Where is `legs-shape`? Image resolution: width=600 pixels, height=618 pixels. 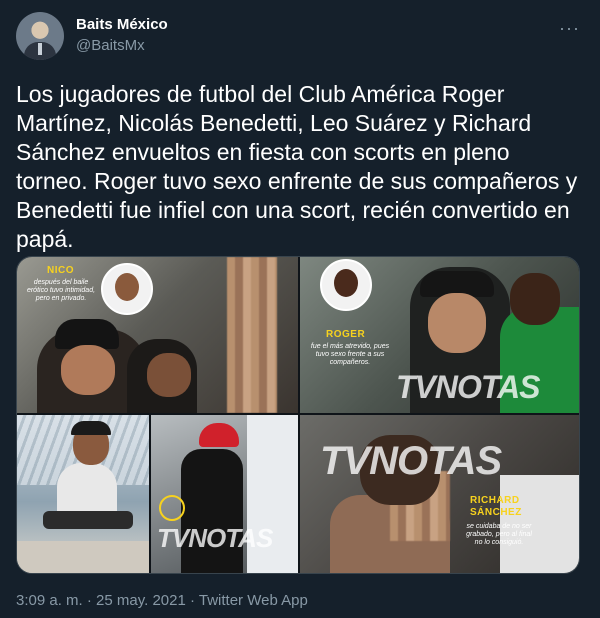 legs-shape is located at coordinates (88, 520).